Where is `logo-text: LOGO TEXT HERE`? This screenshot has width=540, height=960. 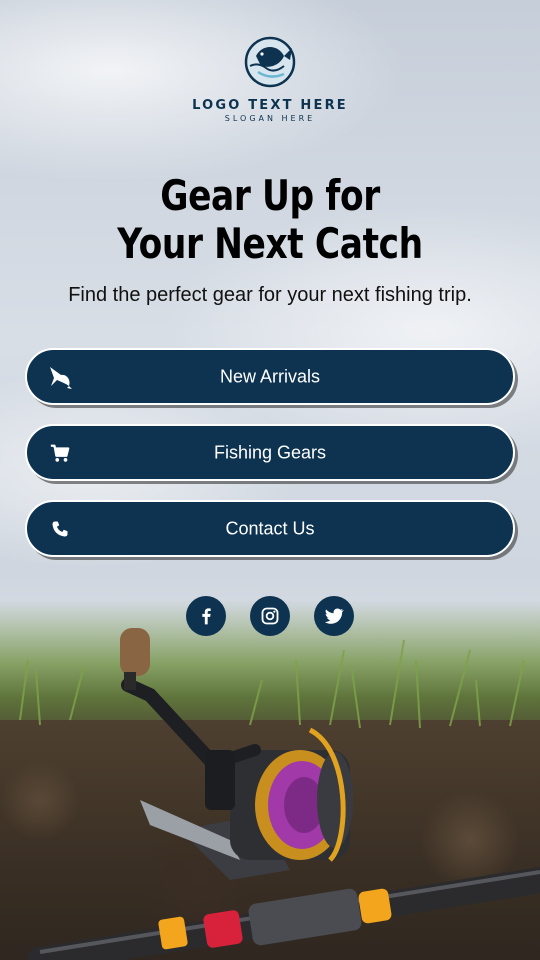
logo-text: LOGO TEXT HERE is located at coordinates (270, 105).